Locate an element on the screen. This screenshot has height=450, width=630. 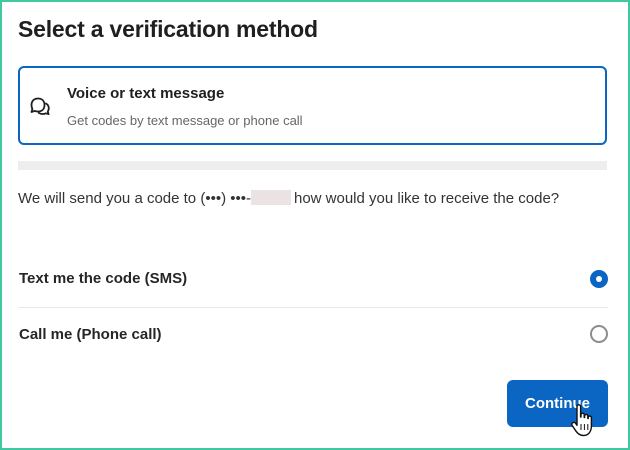
option-sms: Text me the code (SMS) is located at coordinates (313, 279).